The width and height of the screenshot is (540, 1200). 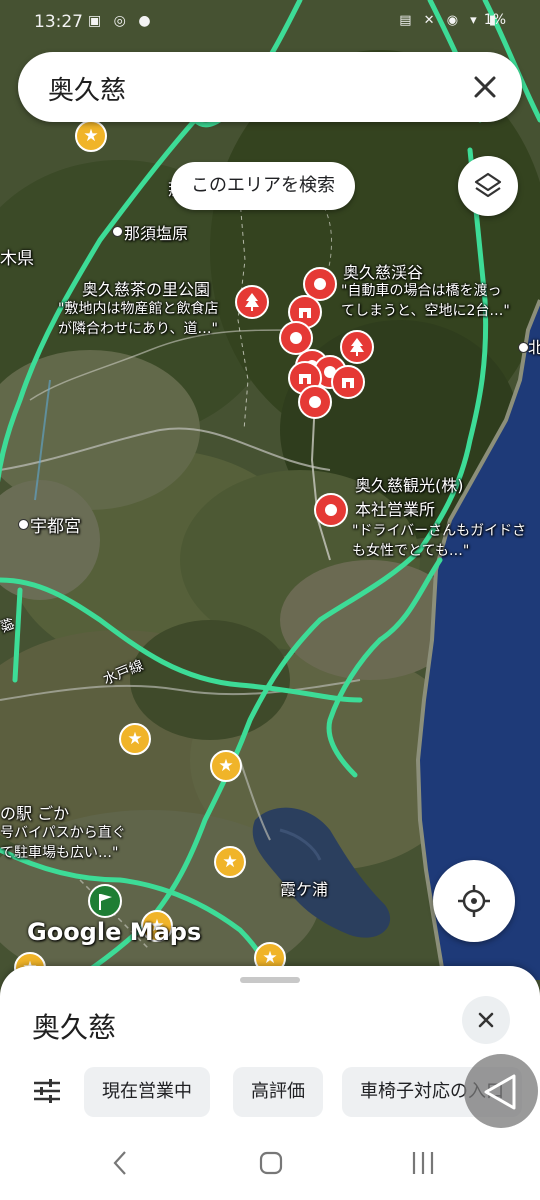 I want to click on place-name-tourism-office: 本社営業所, so click(x=395, y=509).